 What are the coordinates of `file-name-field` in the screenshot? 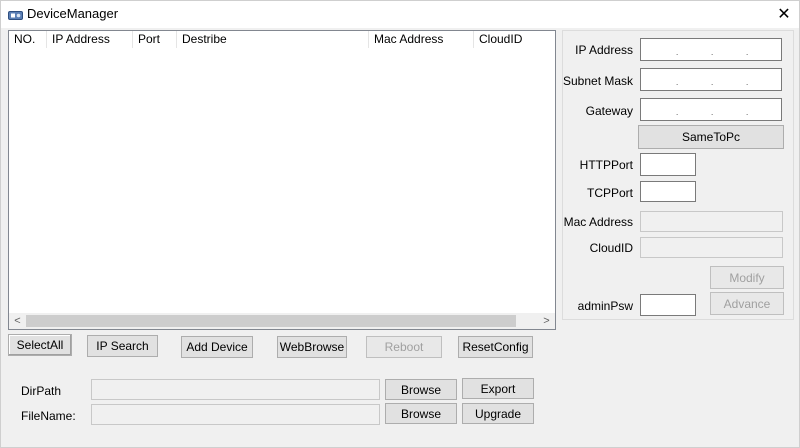 It's located at (235, 414).